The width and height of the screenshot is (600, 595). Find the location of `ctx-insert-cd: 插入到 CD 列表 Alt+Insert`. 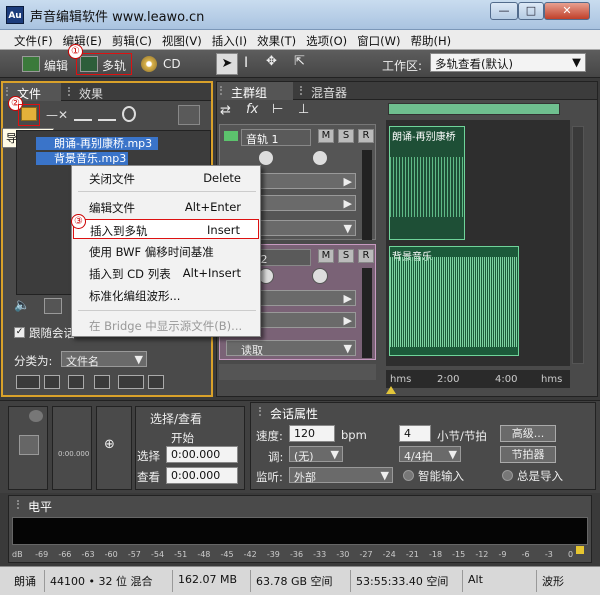

ctx-insert-cd: 插入到 CD 列表 Alt+Insert is located at coordinates (166, 273).